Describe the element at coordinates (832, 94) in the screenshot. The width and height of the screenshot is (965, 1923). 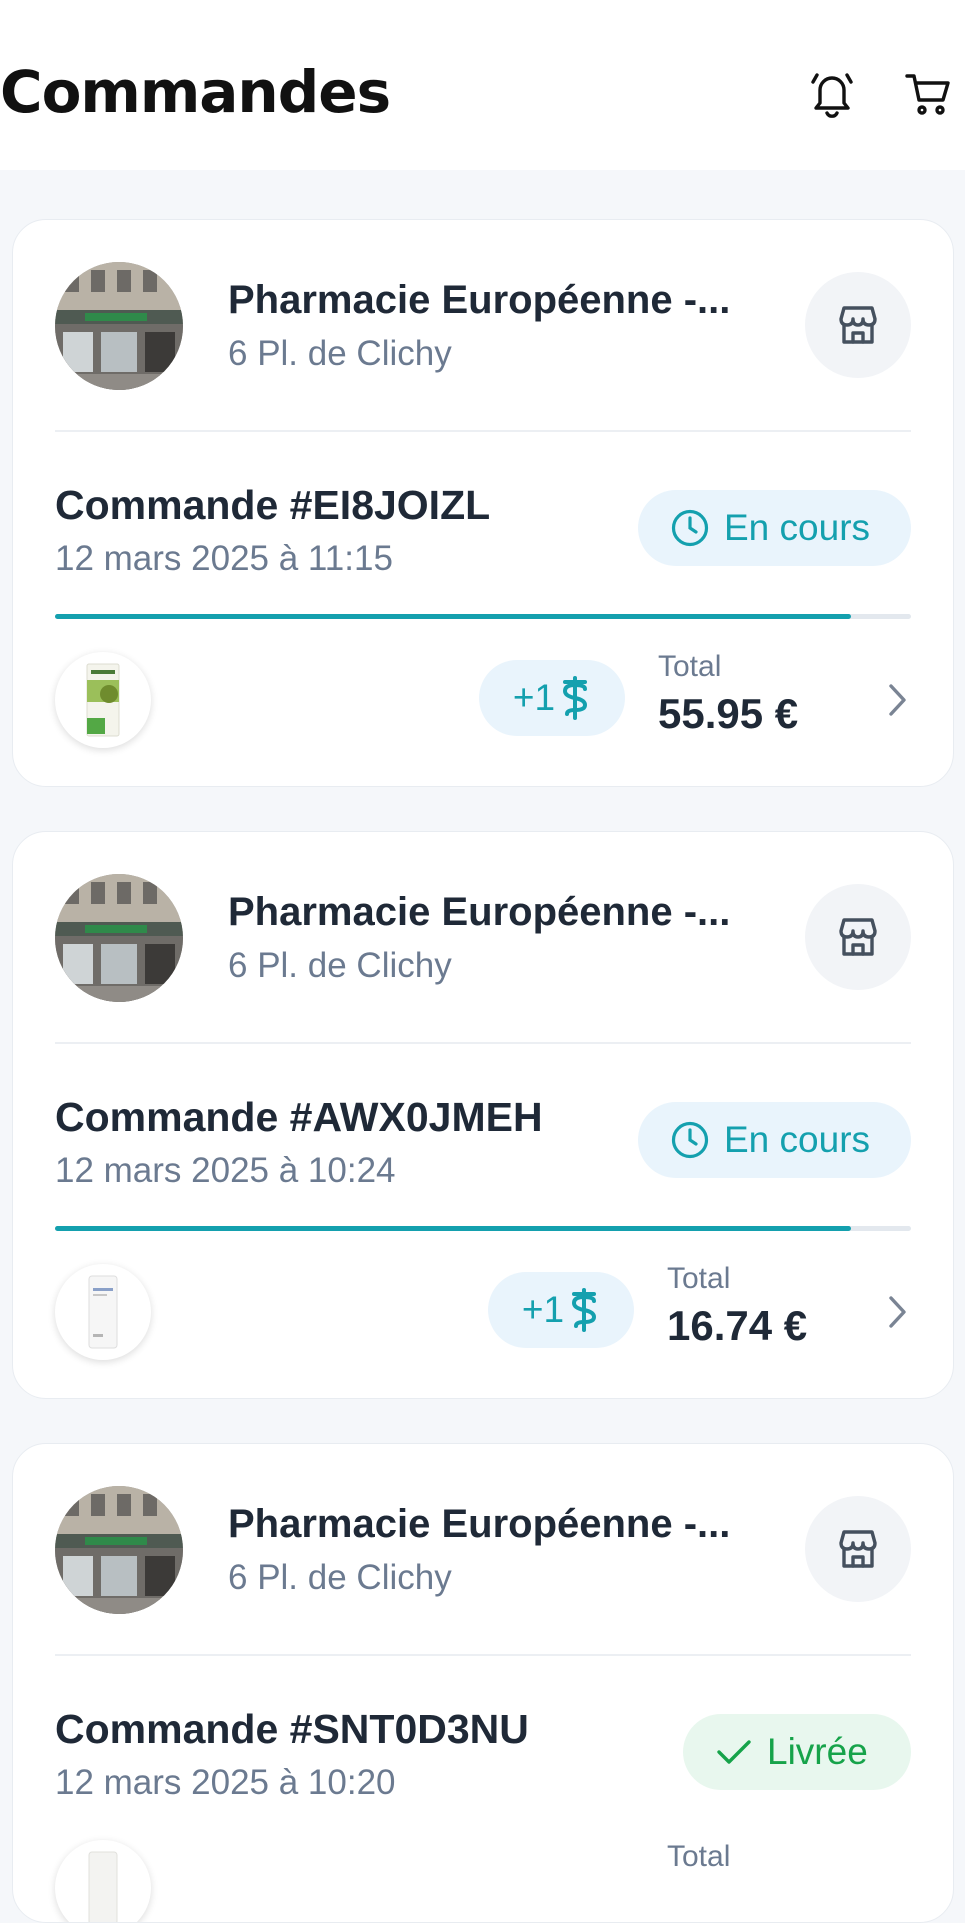
I see `bell-icon` at that location.